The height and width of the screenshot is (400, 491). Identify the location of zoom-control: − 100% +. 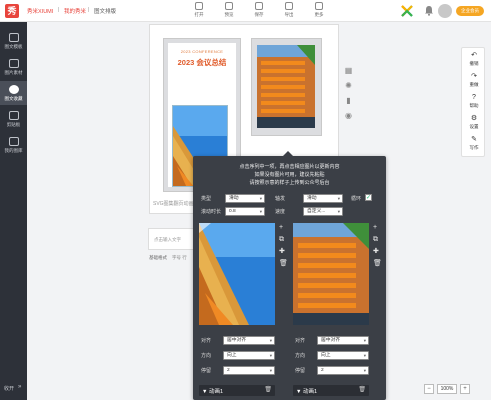
(456, 388).